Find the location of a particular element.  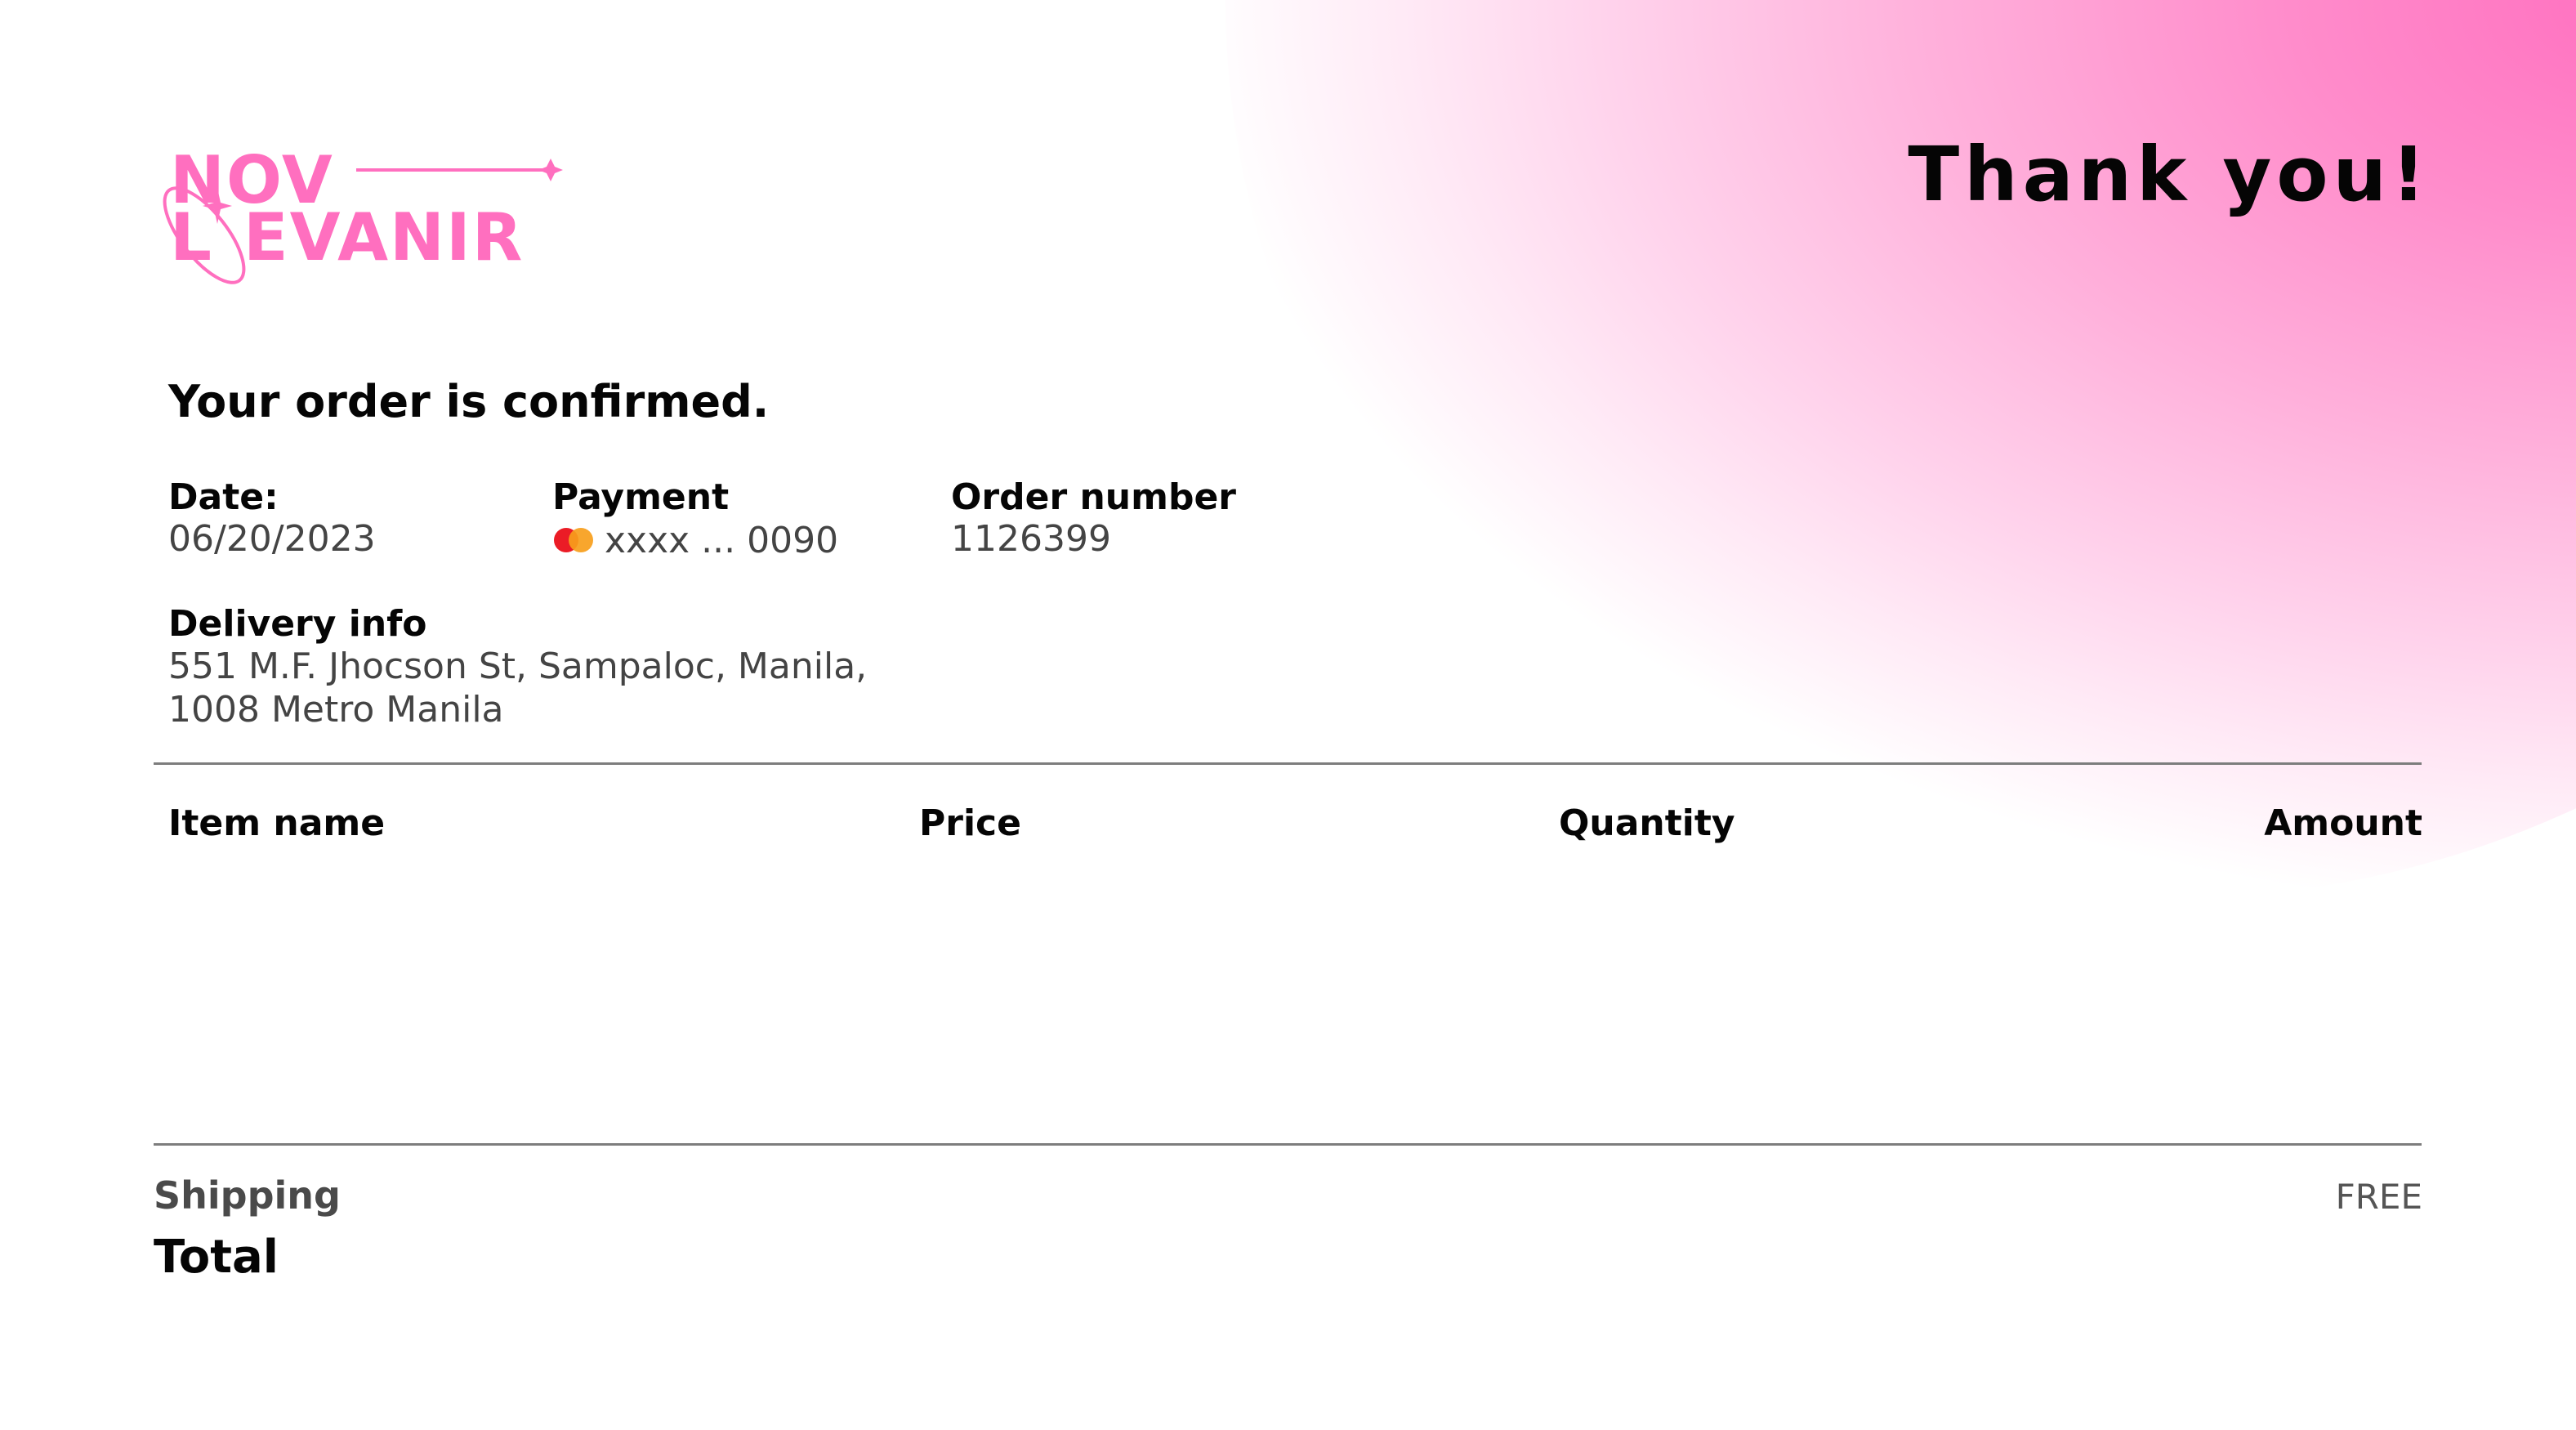

column-header-item-name: Item name is located at coordinates (277, 823).